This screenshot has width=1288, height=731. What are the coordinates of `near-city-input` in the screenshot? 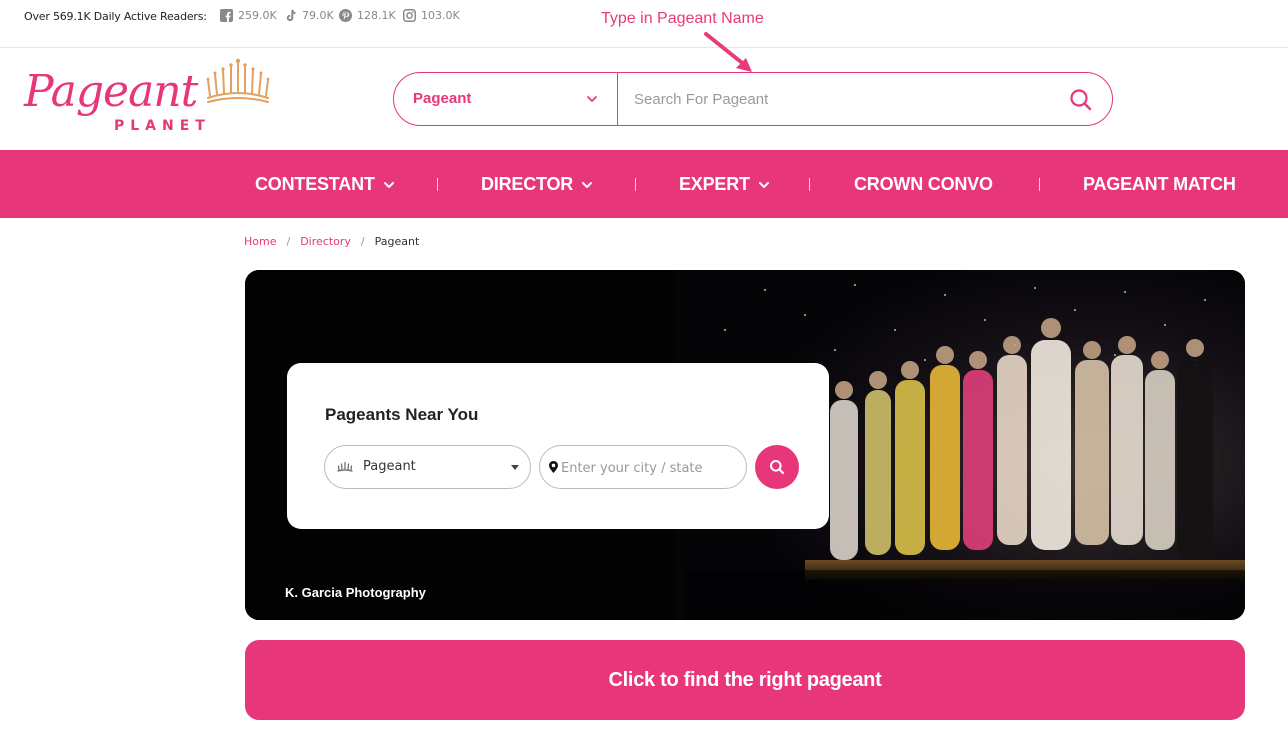 It's located at (648, 468).